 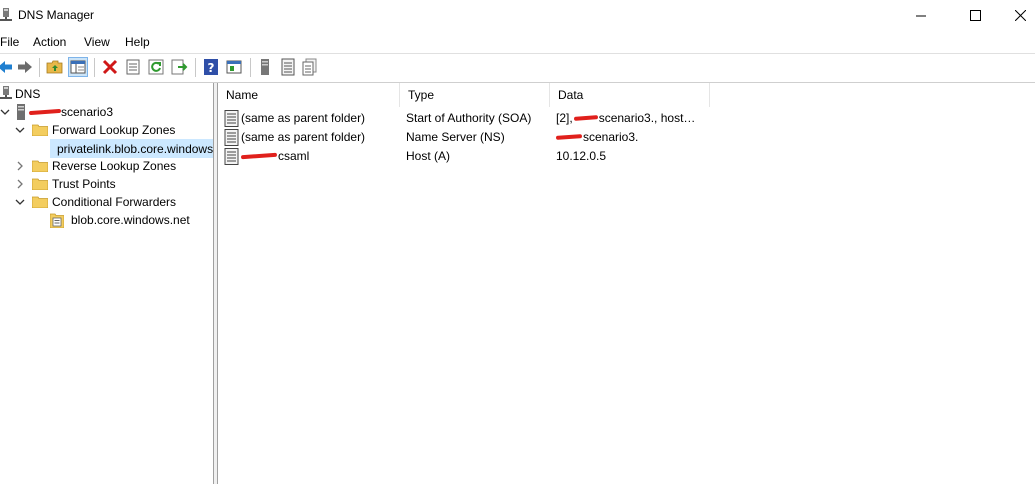 I want to click on zone-icon, so click(x=57, y=220).